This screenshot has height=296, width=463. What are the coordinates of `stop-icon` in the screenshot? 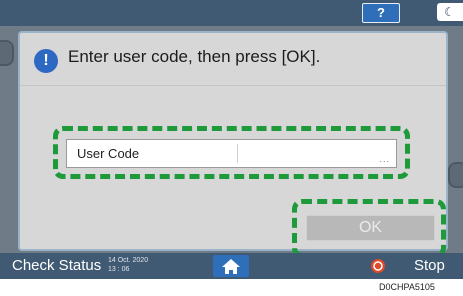 It's located at (378, 266).